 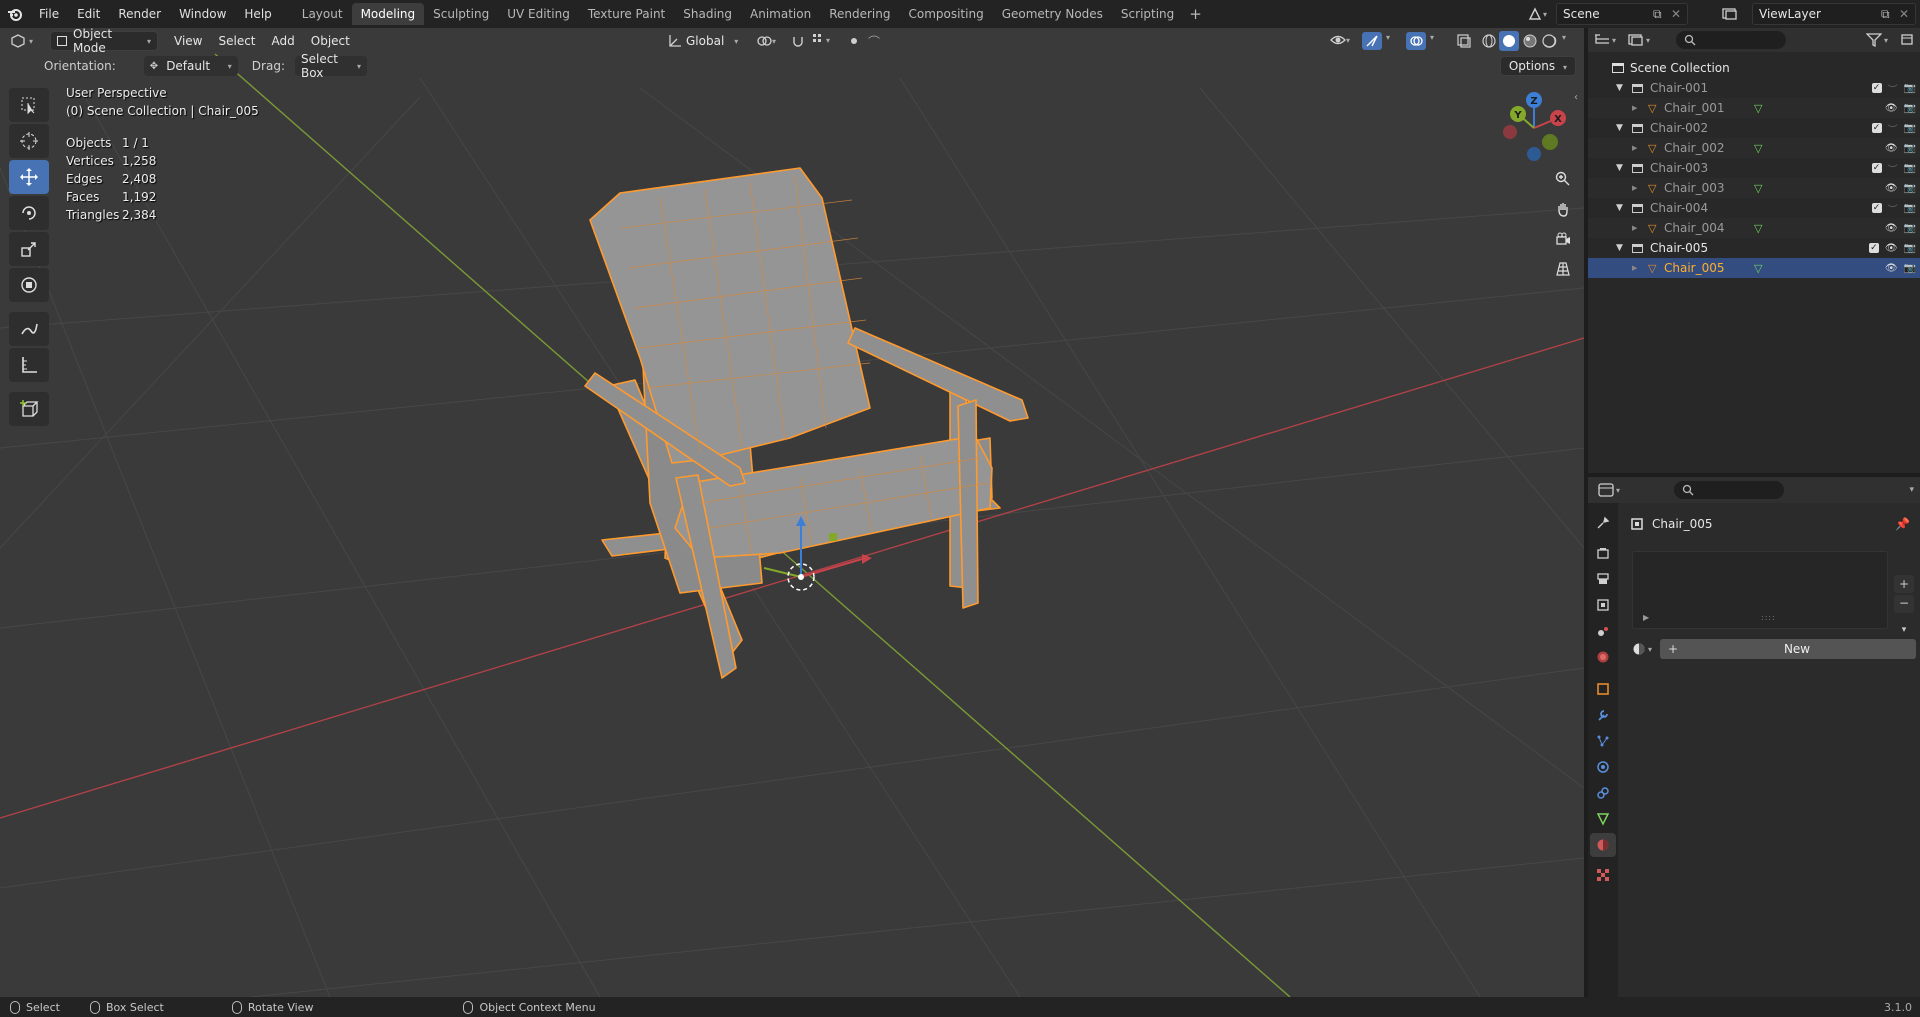 What do you see at coordinates (1754, 88) in the screenshot?
I see `outliner-collection-row: ▼ Chair-001 ✓ ︶ 📷` at bounding box center [1754, 88].